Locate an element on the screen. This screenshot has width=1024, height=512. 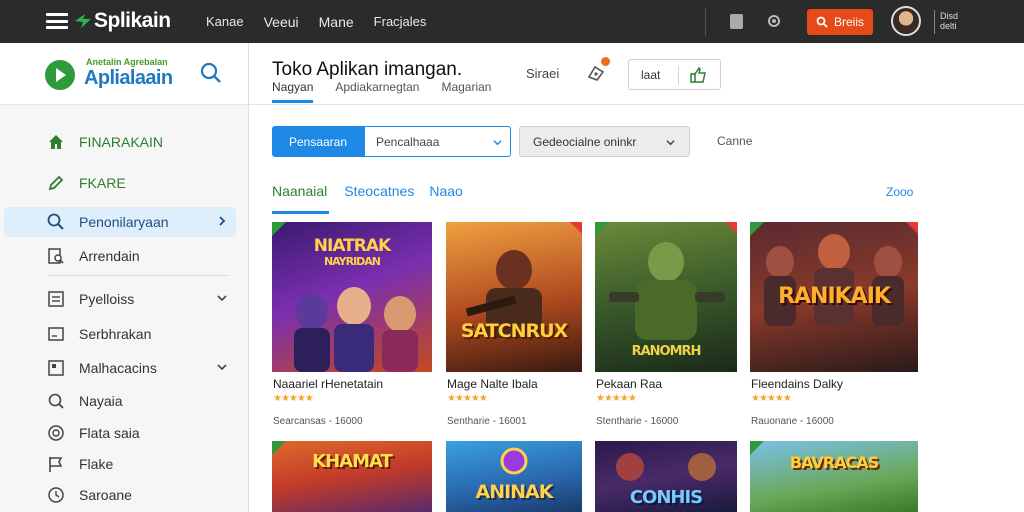
header-box-label: laat is located at coordinates (651, 75).